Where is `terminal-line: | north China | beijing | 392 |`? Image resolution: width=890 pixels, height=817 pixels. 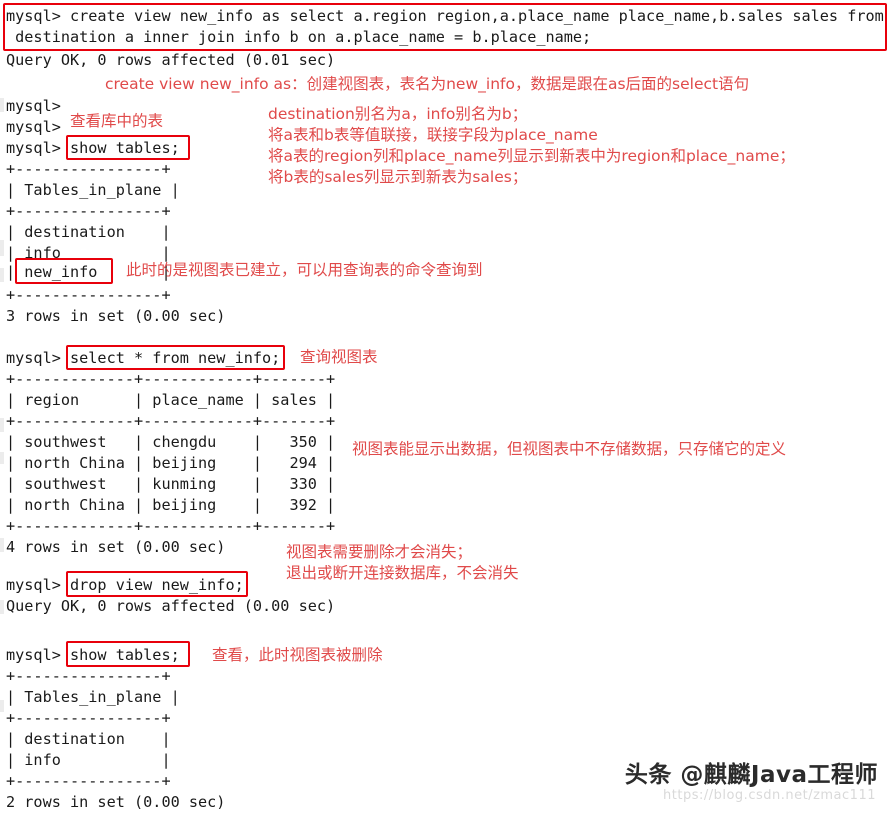 terminal-line: | north China | beijing | 392 | is located at coordinates (171, 505).